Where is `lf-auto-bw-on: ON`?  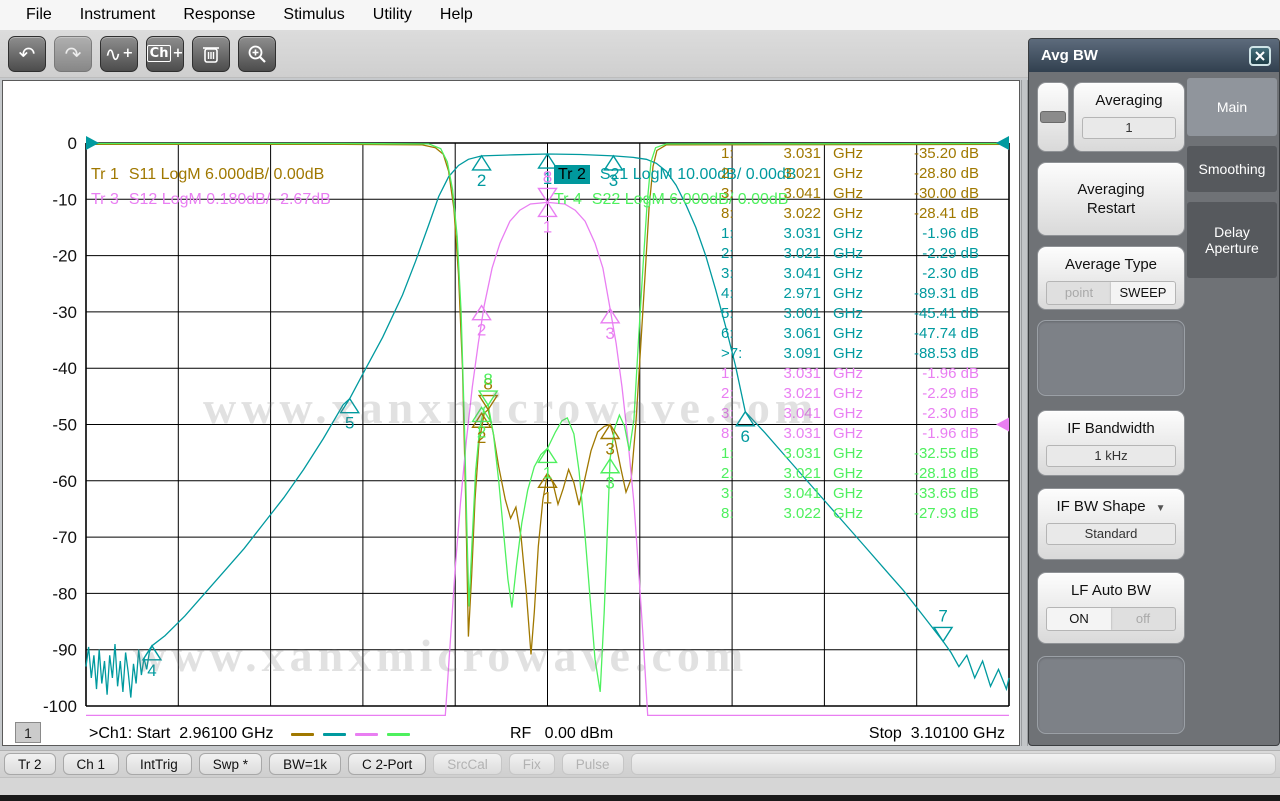
lf-auto-bw-on: ON is located at coordinates (1079, 619).